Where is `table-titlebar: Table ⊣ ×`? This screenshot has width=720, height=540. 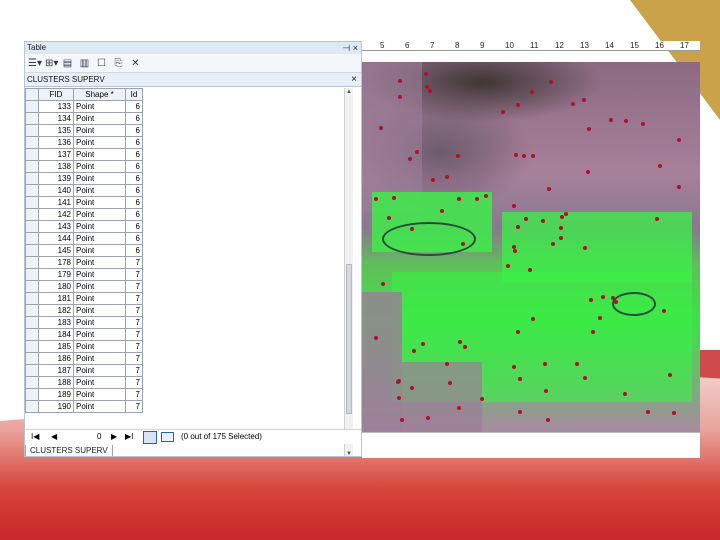
table-titlebar: Table ⊣ × is located at coordinates (193, 48).